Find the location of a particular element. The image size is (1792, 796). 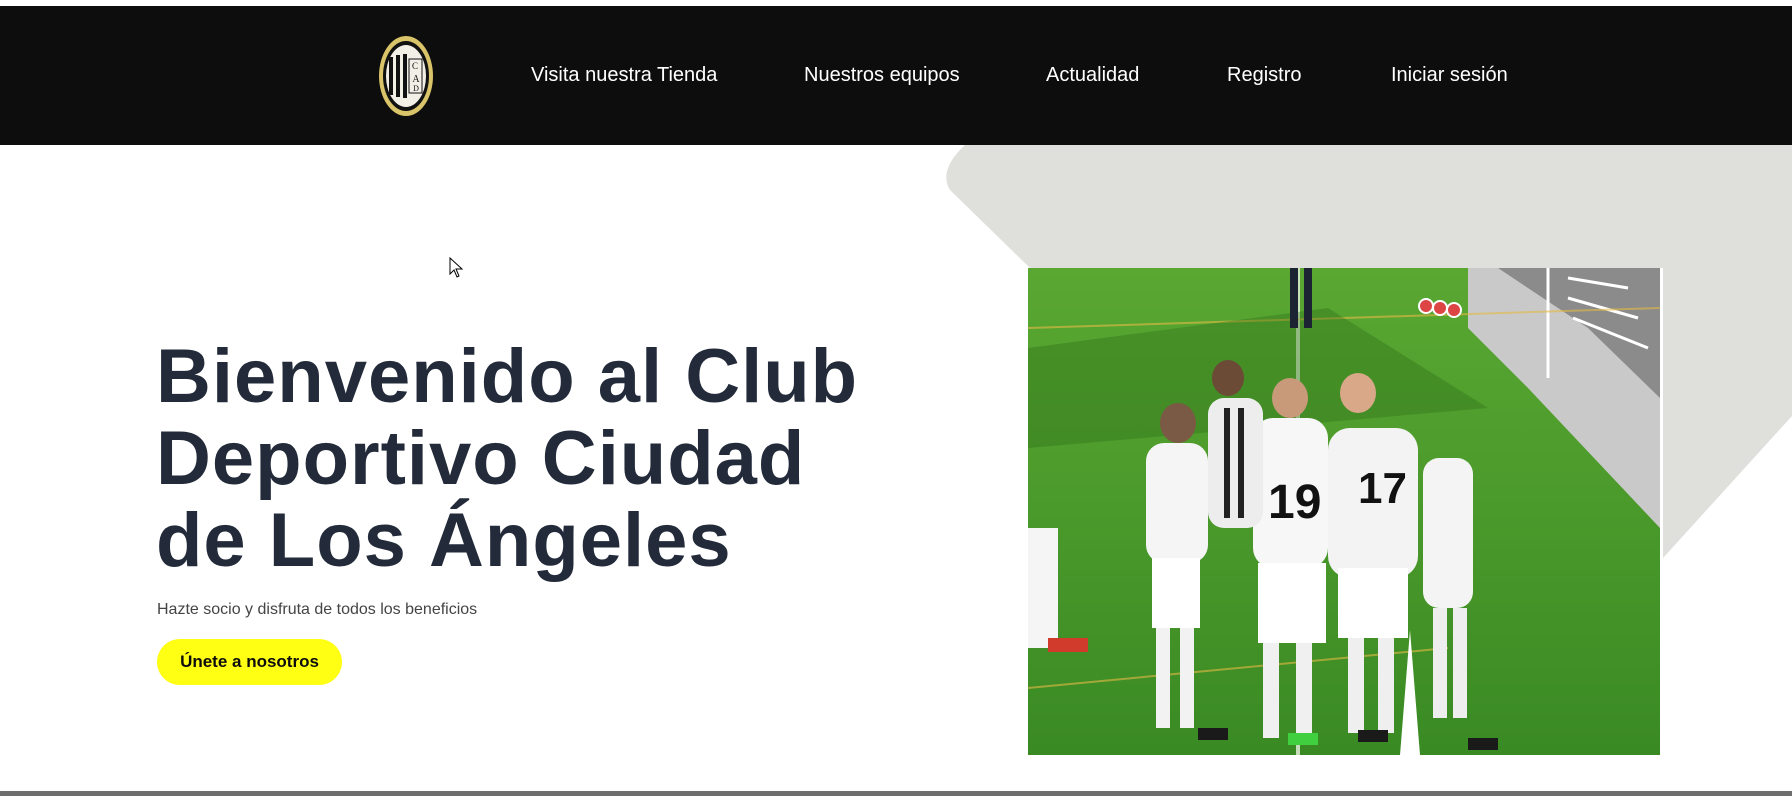

hero-title-line: de Los Ángeles is located at coordinates (444, 540).